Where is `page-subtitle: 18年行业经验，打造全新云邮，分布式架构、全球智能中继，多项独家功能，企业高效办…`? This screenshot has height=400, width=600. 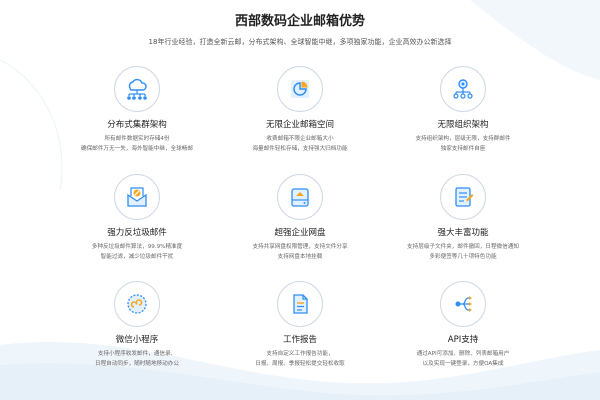 page-subtitle: 18年行业经验，打造全新云邮，分布式架构、全球智能中继，多项独家功能，企业高效办… is located at coordinates (300, 42).